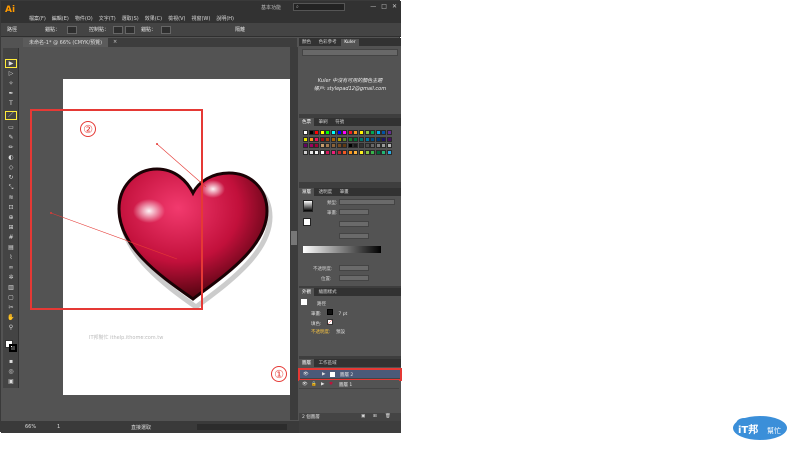  What do you see at coordinates (328, 363) in the screenshot?
I see `tab-artboards: 工作區域` at bounding box center [328, 363].